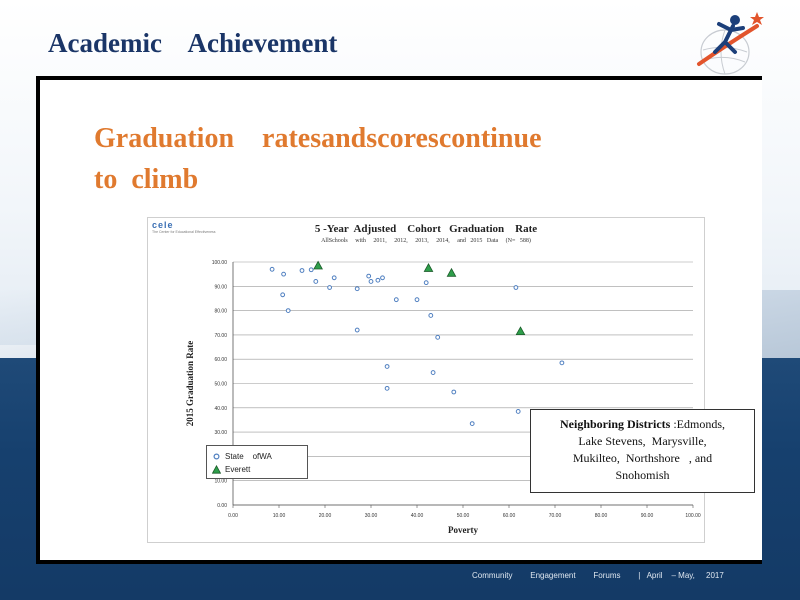  I want to click on legend-item-everett: Everett, so click(231, 469).